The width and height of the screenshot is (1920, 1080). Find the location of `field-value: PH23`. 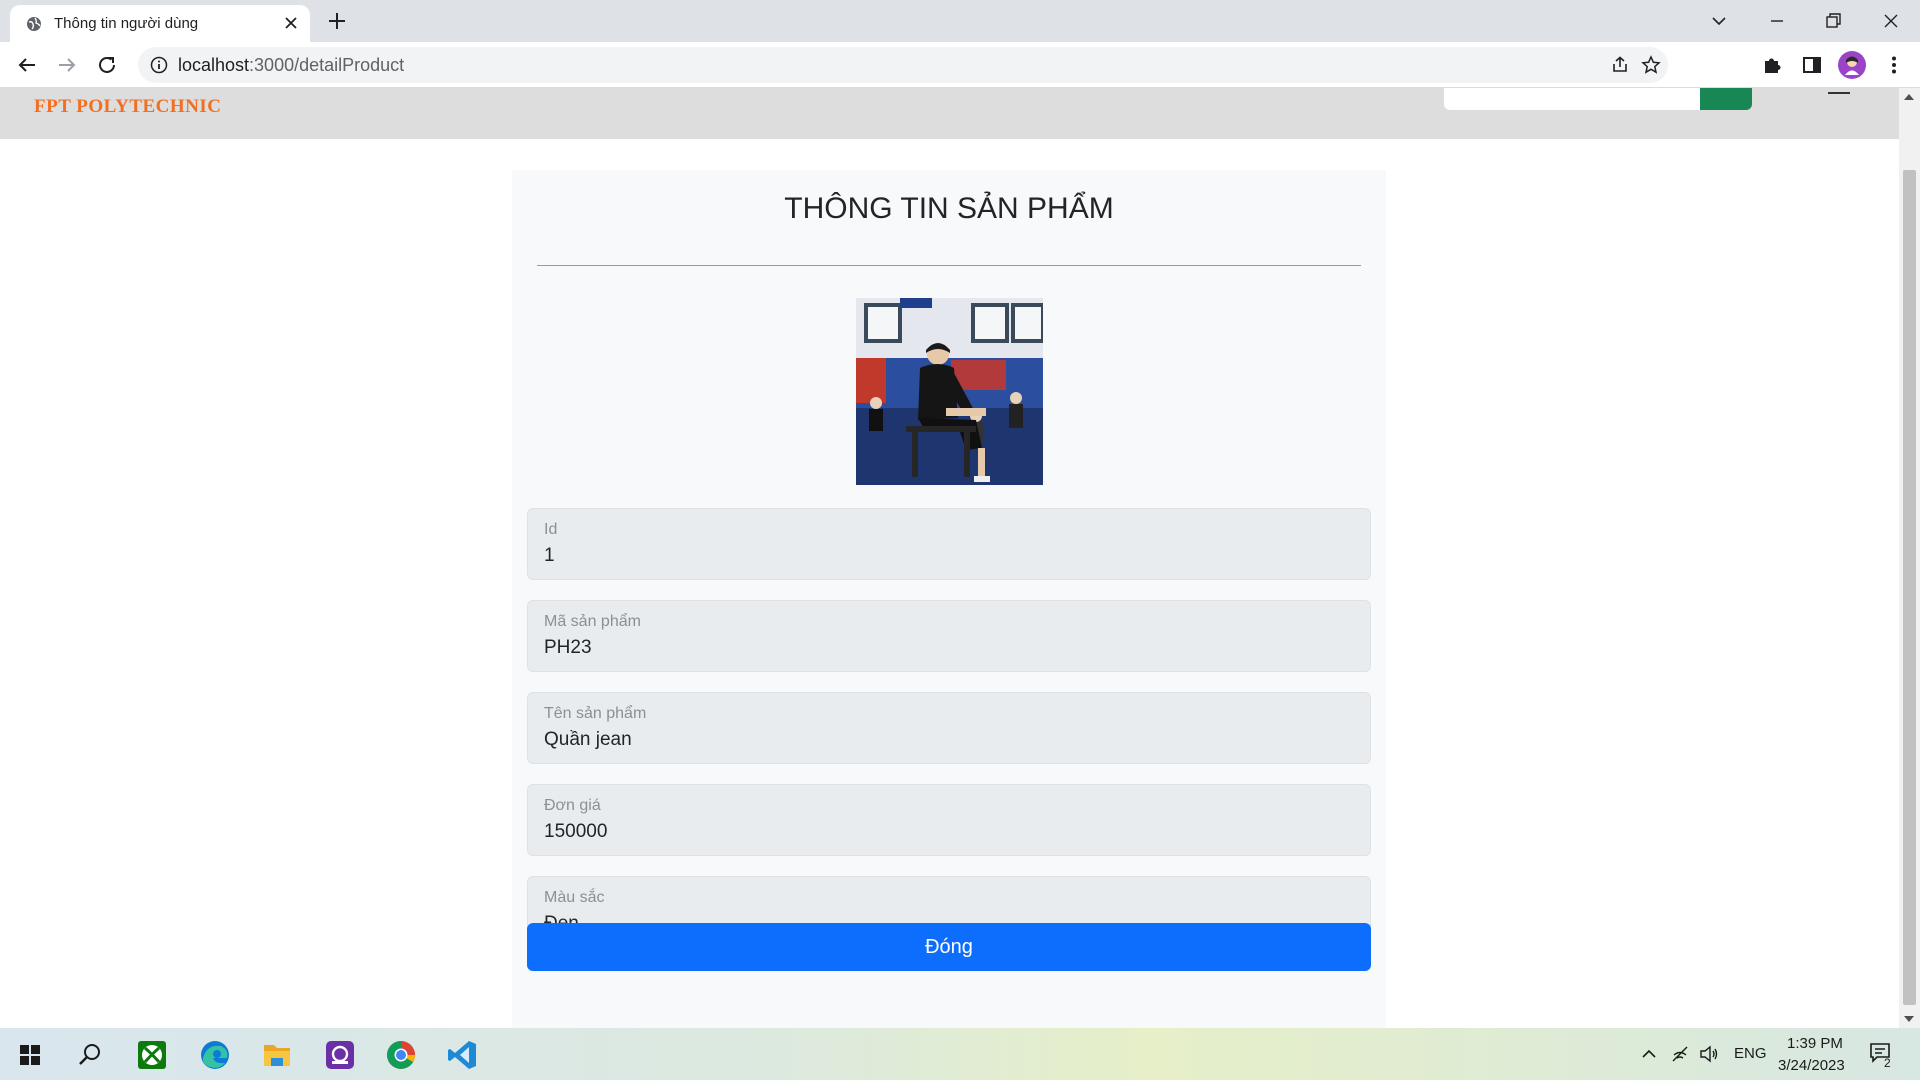

field-value: PH23 is located at coordinates (568, 647).